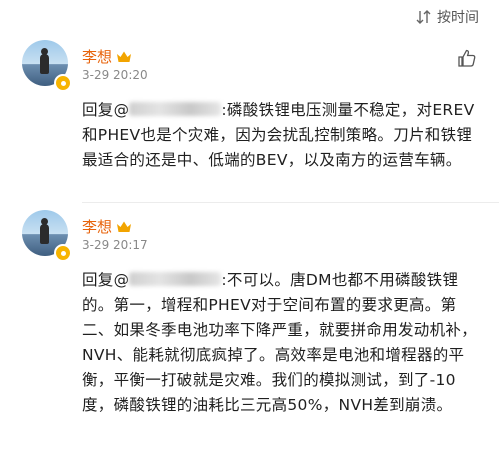  What do you see at coordinates (467, 58) in the screenshot?
I see `like-icon` at bounding box center [467, 58].